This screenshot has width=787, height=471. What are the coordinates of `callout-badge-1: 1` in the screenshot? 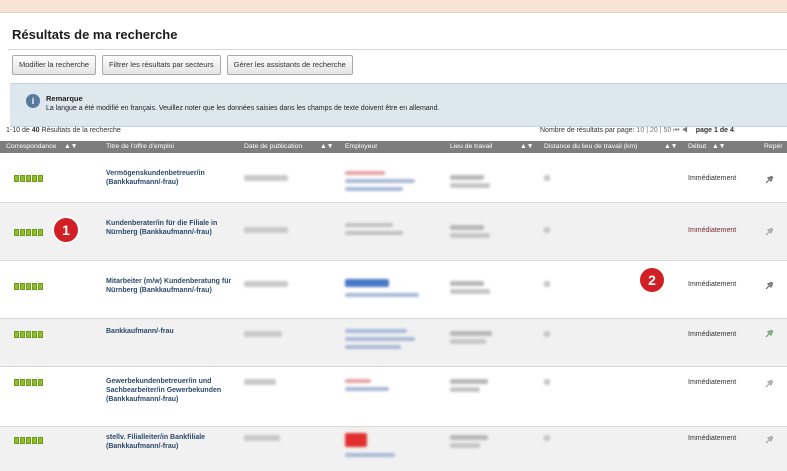 It's located at (66, 230).